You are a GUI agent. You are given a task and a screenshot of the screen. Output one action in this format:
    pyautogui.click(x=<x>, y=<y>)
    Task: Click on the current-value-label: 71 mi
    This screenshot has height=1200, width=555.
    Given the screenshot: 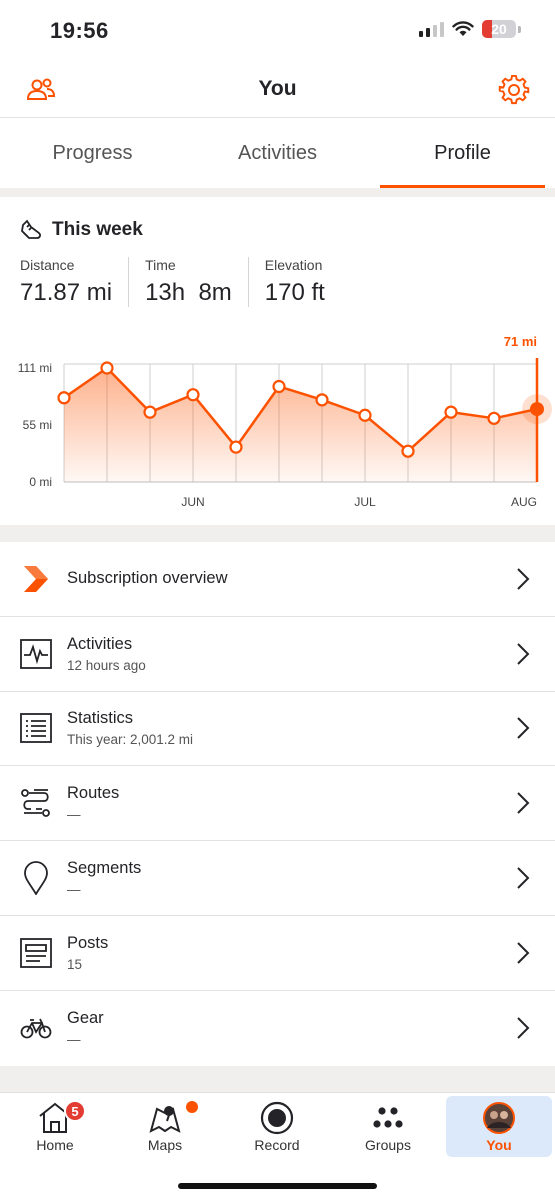 What is the action you would take?
    pyautogui.click(x=520, y=341)
    